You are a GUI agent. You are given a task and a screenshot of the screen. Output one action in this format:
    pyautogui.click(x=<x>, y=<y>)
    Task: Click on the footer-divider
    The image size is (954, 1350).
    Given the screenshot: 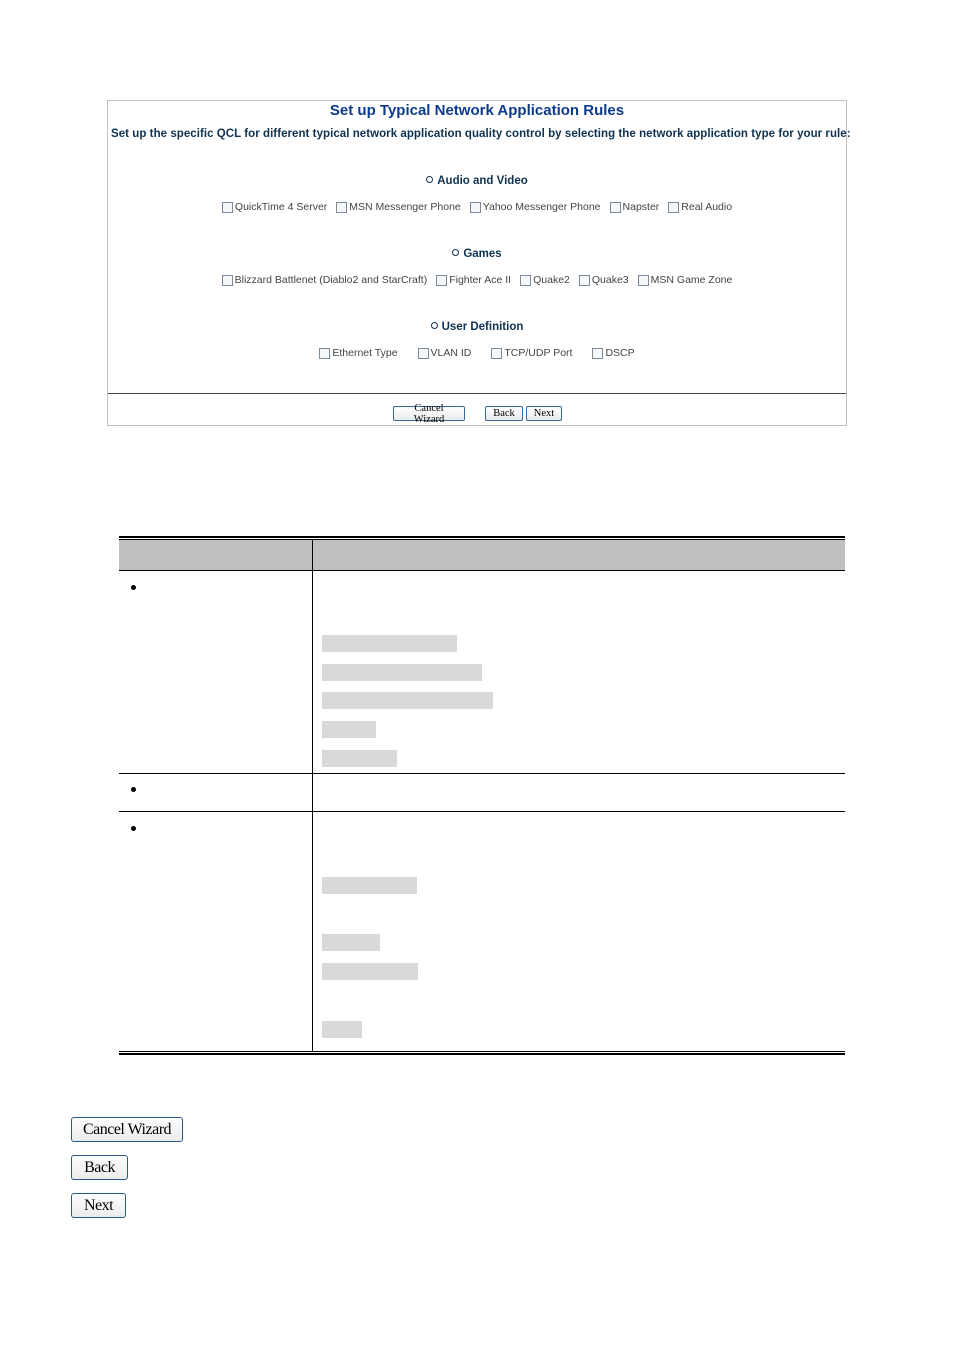 What is the action you would take?
    pyautogui.click(x=477, y=393)
    